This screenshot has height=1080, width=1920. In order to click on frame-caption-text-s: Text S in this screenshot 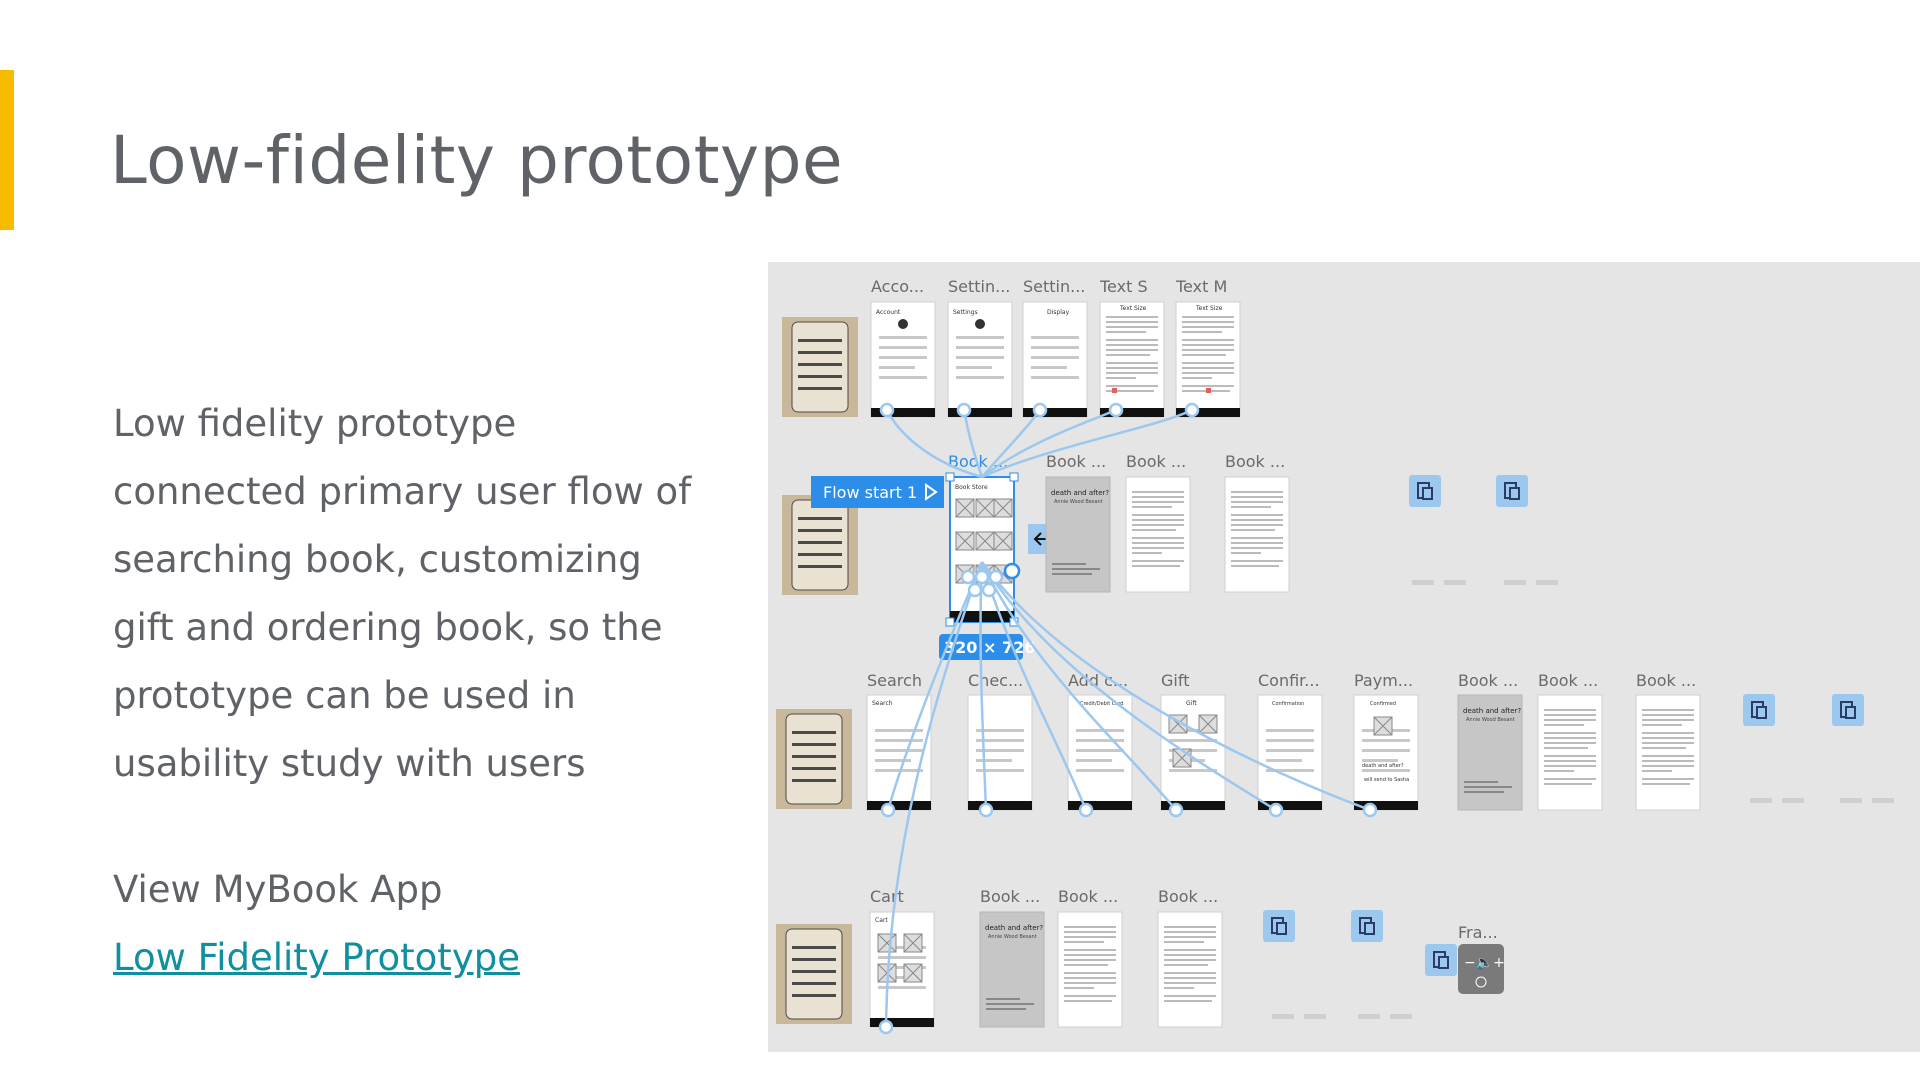, I will do `click(1123, 286)`.